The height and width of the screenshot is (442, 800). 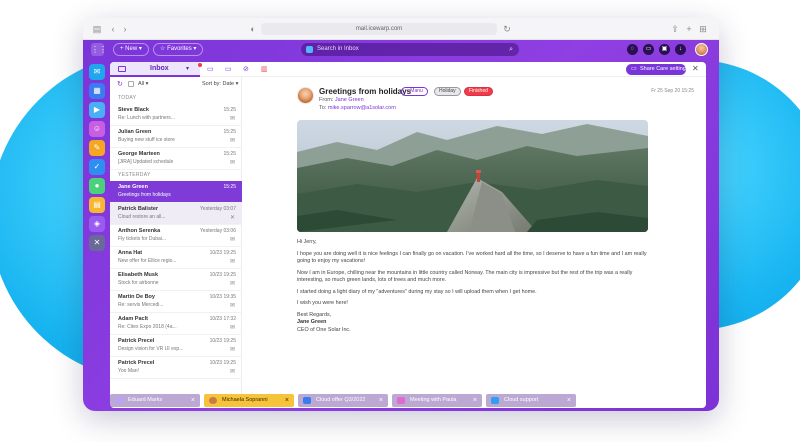 I want to click on user-avatar, so click(x=701, y=49).